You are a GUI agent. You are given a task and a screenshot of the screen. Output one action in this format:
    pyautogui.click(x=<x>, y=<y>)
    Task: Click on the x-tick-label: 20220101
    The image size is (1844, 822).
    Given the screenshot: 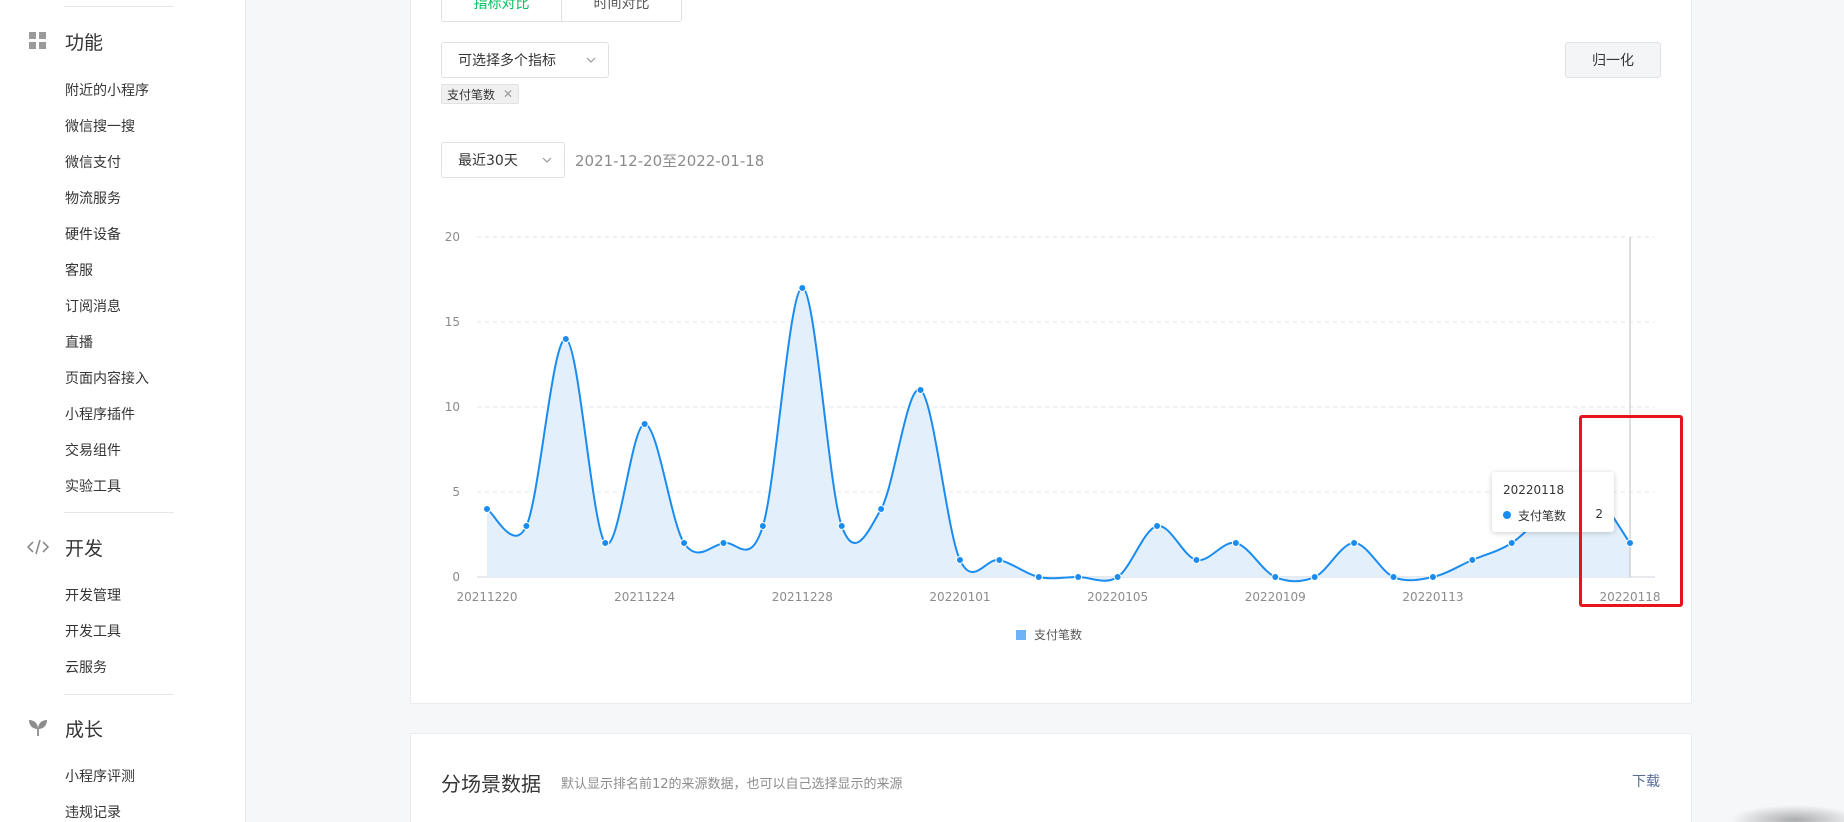 What is the action you would take?
    pyautogui.click(x=959, y=597)
    